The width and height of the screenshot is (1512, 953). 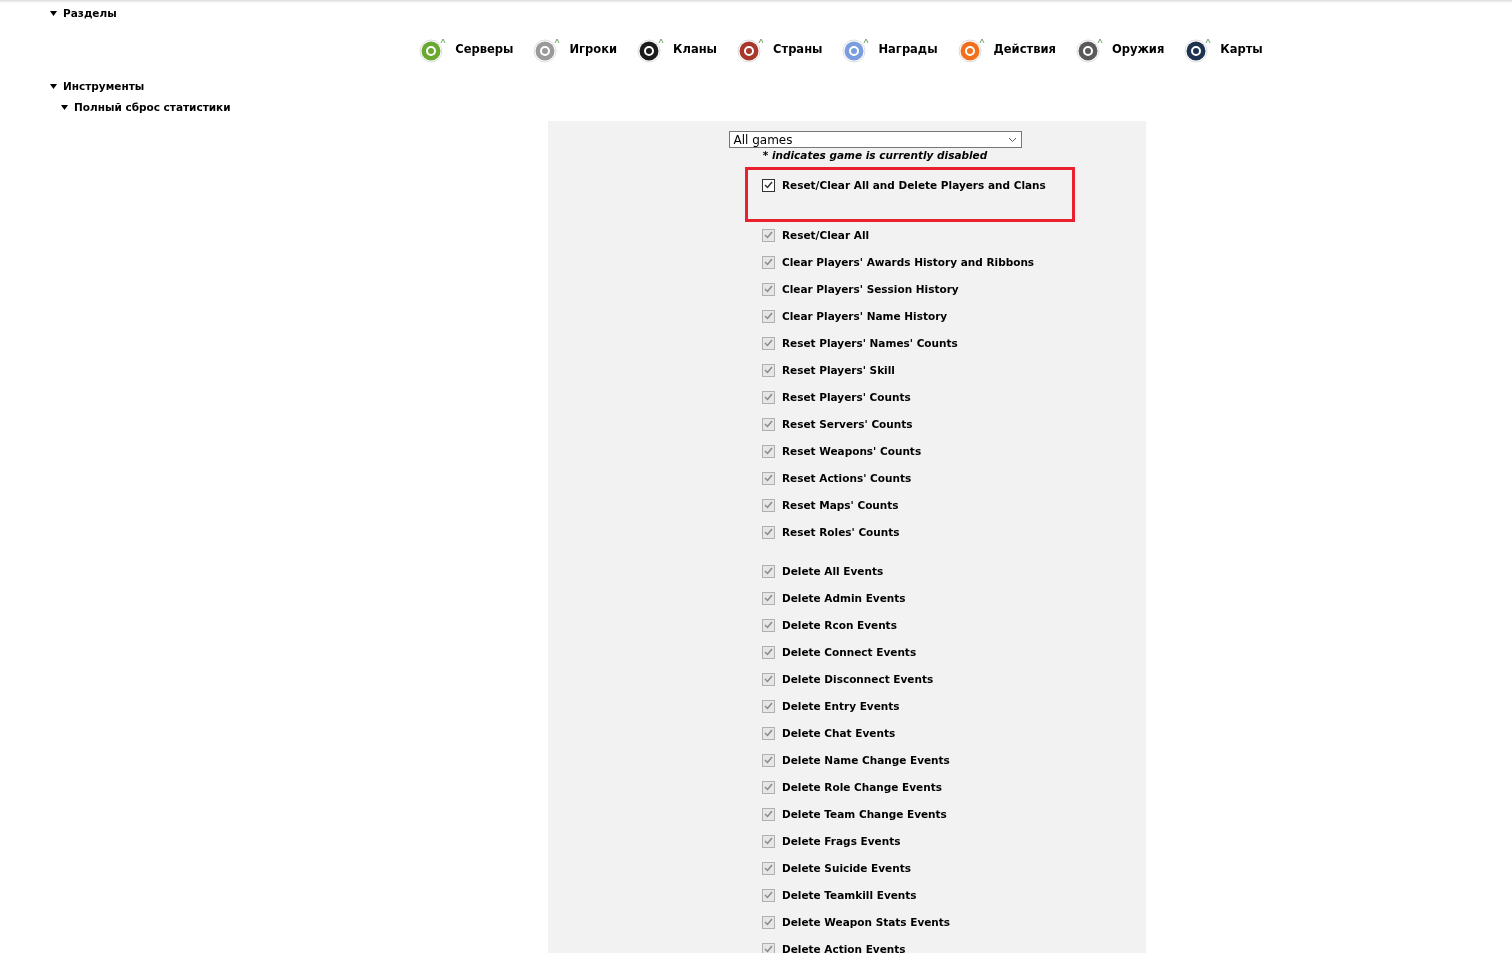 I want to click on option-label: Reset/Clear All and Delete Players and Clans, so click(x=914, y=184).